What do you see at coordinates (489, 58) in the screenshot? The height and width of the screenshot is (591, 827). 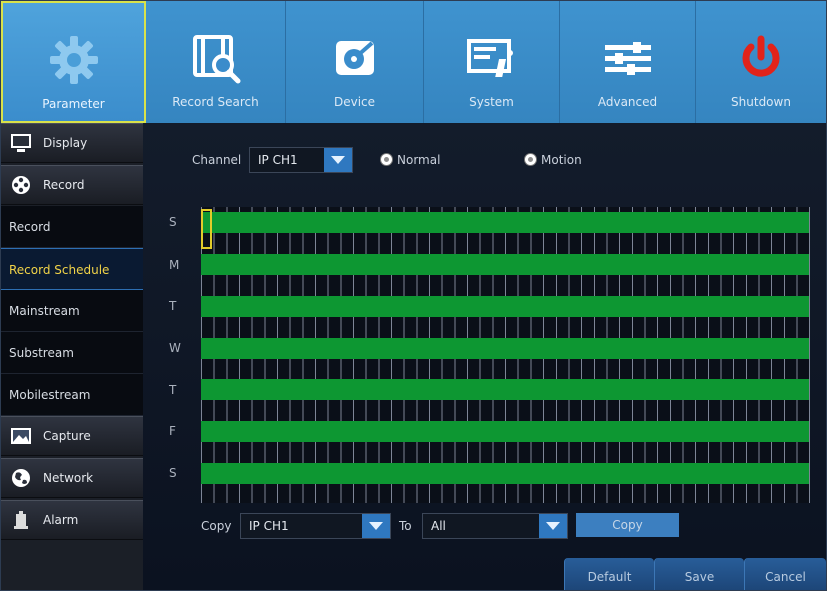 I see `monitor-info-icon` at bounding box center [489, 58].